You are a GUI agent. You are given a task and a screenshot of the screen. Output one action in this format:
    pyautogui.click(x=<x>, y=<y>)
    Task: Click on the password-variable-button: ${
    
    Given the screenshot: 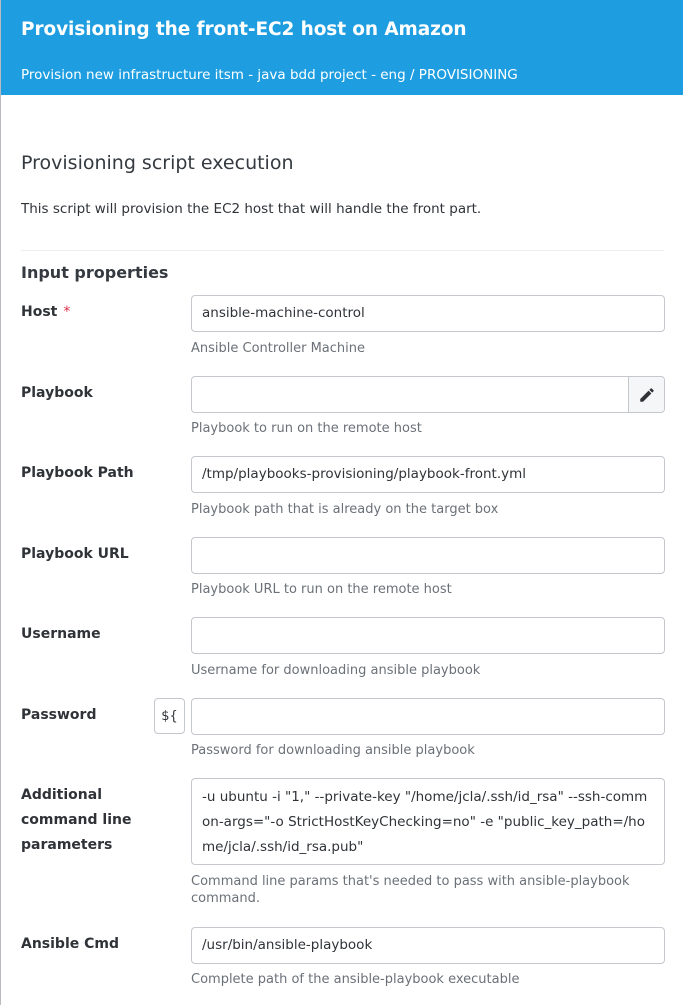 What is the action you would take?
    pyautogui.click(x=169, y=716)
    